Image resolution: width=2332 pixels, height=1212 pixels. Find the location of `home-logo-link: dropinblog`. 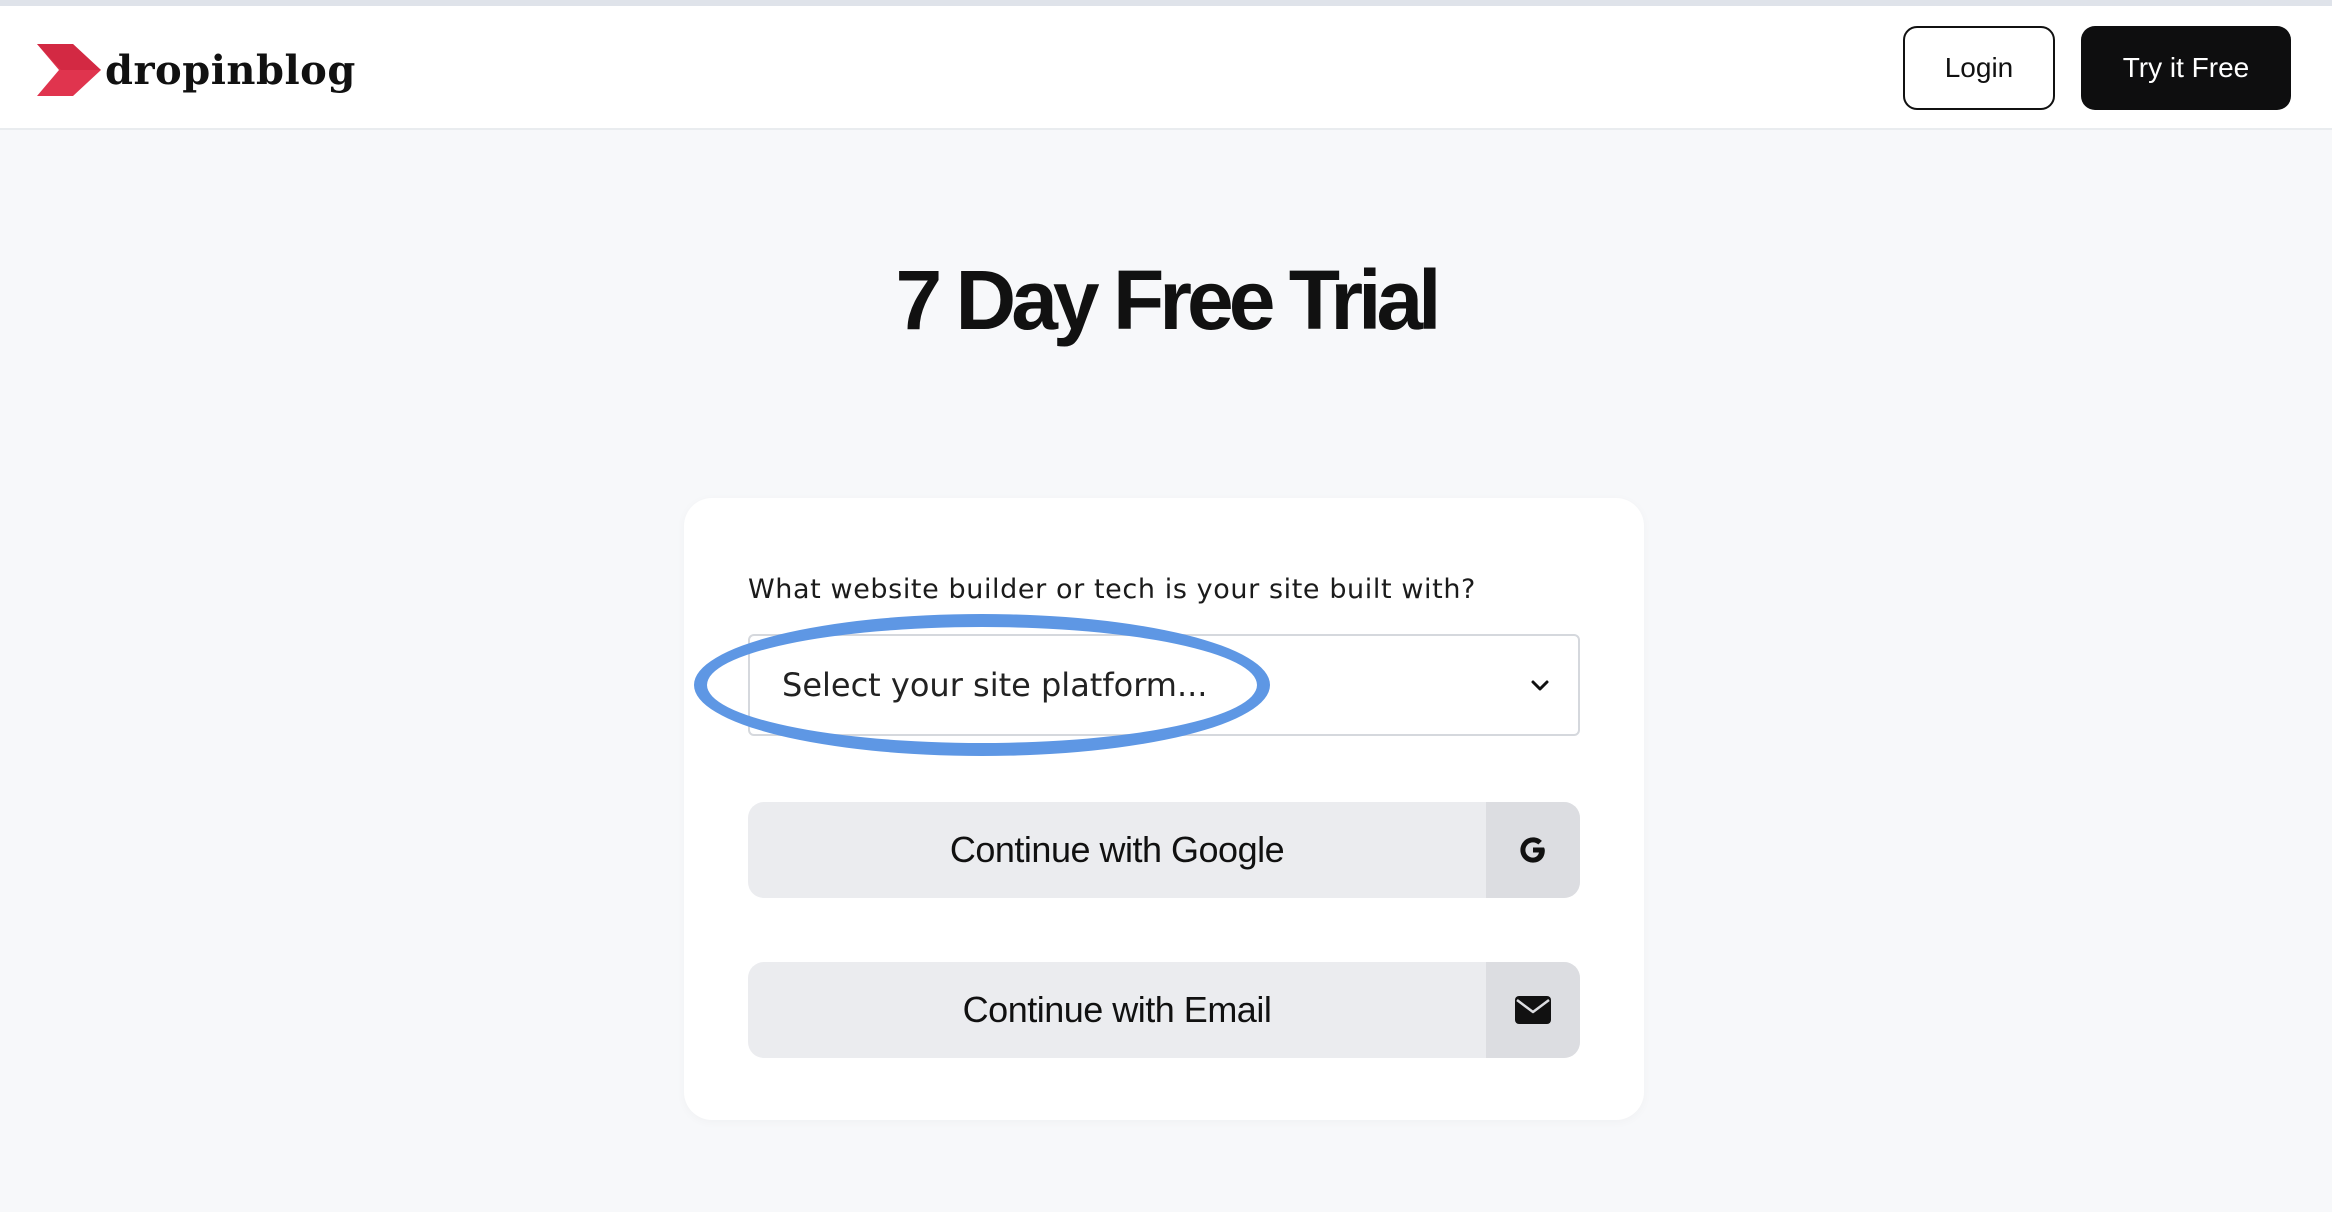

home-logo-link: dropinblog is located at coordinates (196, 70).